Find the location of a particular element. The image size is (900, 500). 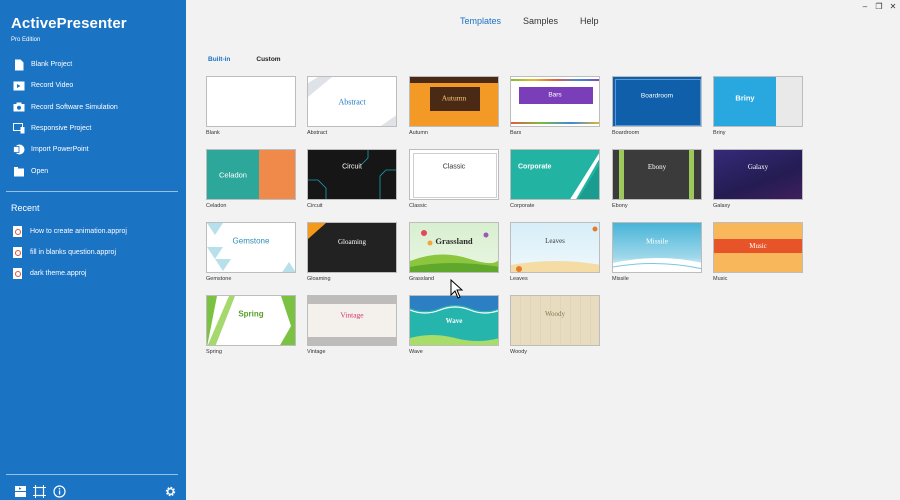

template-galaxy: Galaxy Galaxy is located at coordinates (758, 180).